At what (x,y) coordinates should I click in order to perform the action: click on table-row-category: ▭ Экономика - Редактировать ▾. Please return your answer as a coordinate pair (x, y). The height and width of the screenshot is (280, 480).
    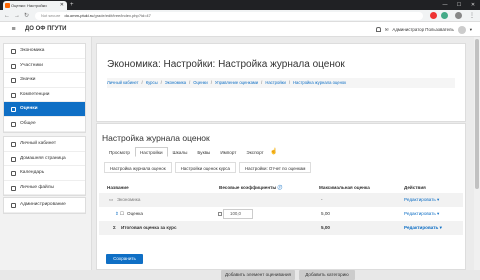
    Looking at the image, I should click on (281, 200).